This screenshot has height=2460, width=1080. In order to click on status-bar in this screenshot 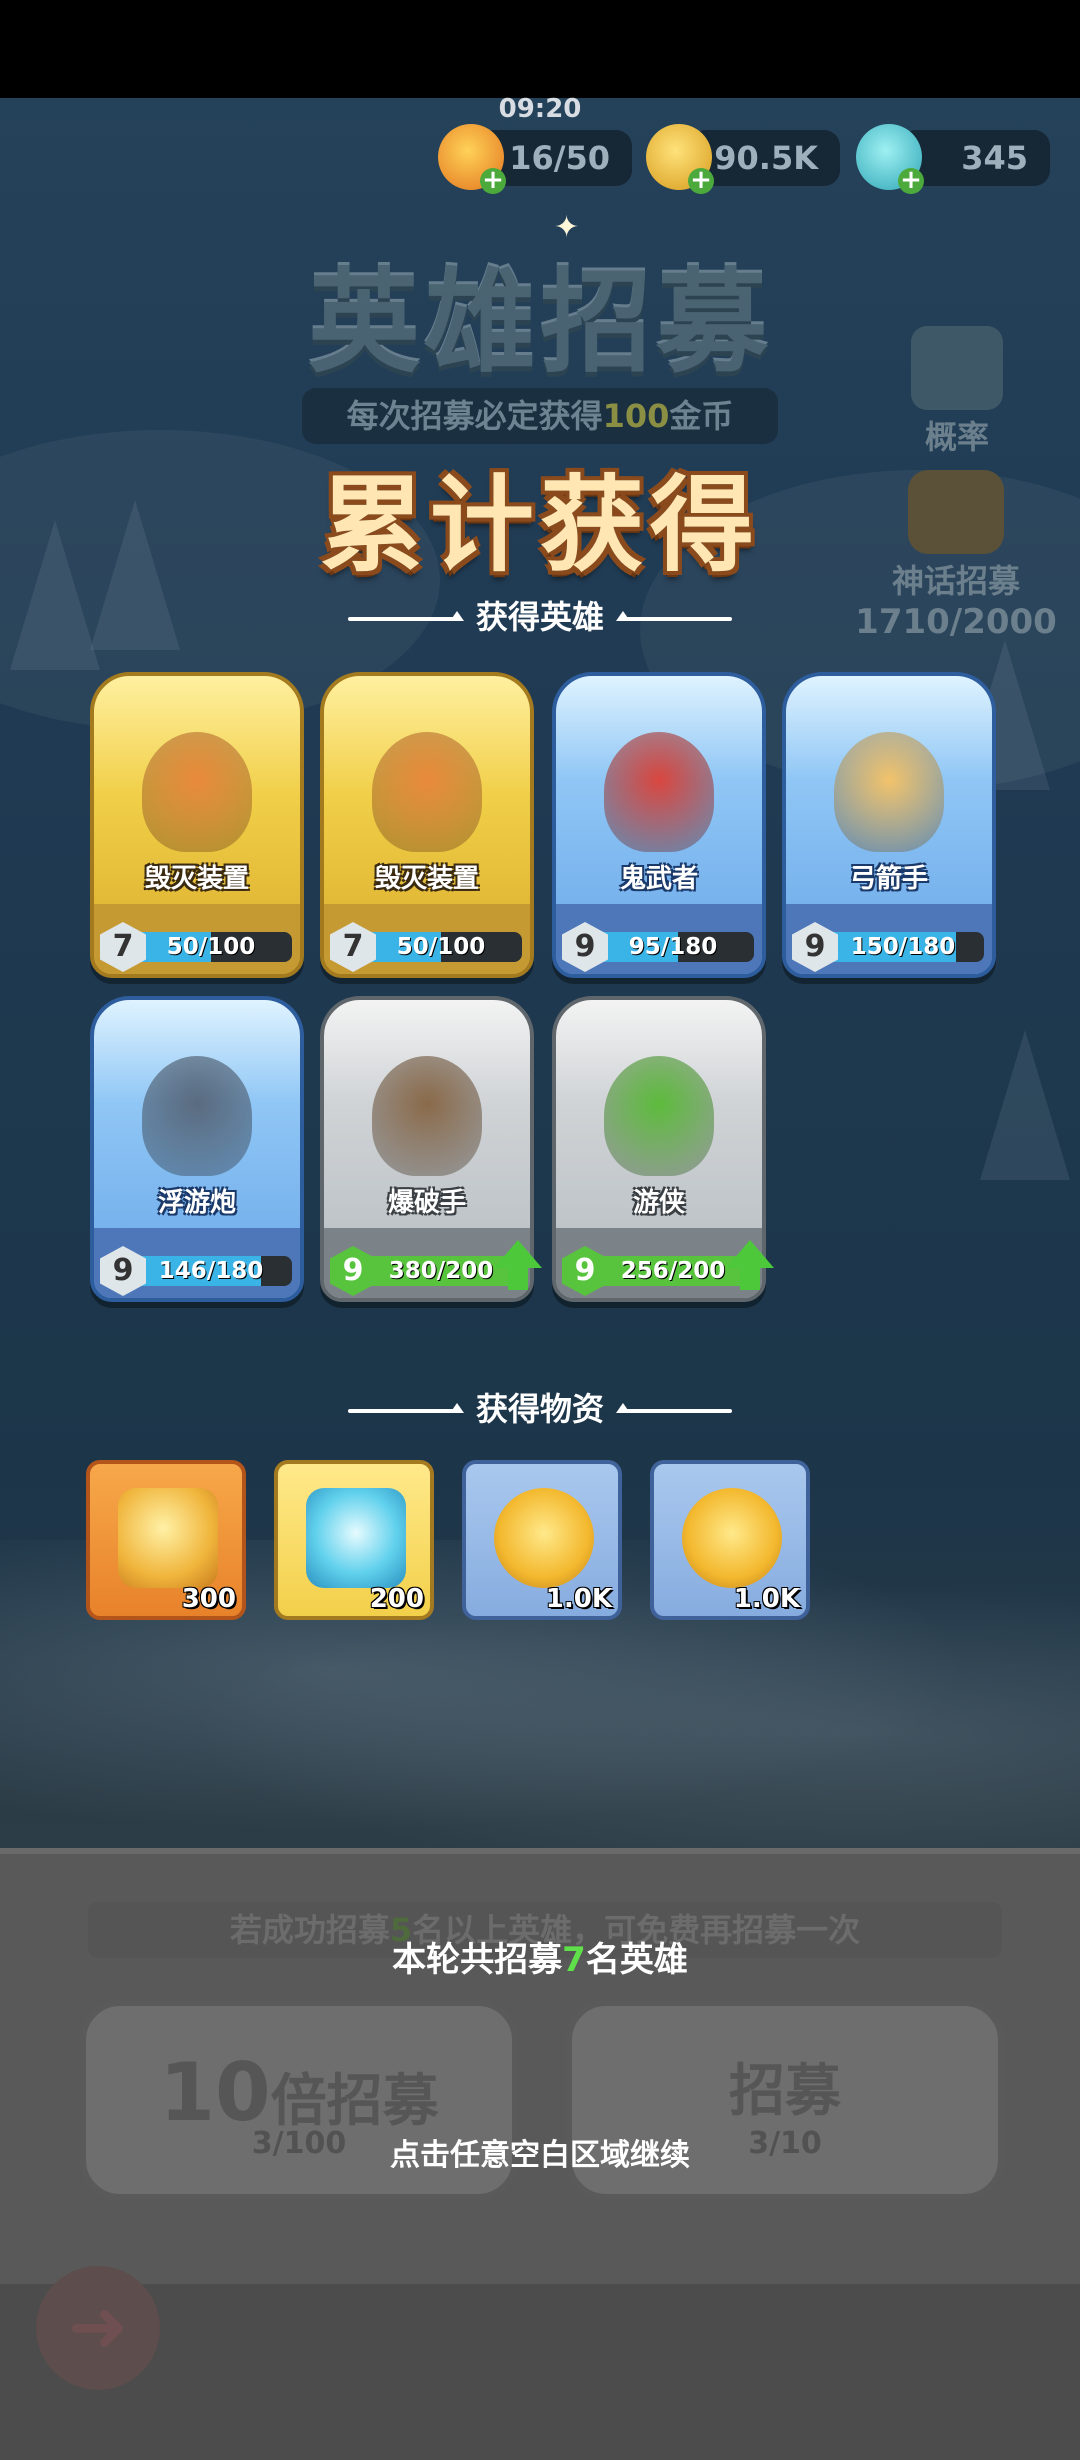, I will do `click(540, 49)`.